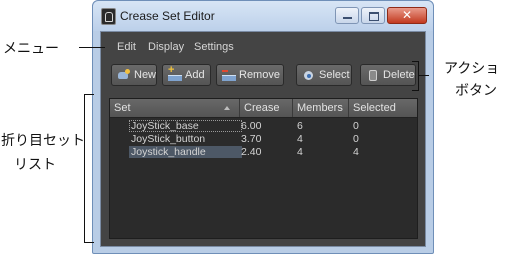 Image resolution: width=511 pixels, height=256 pixels. I want to click on remove-button: Remove, so click(250, 75).